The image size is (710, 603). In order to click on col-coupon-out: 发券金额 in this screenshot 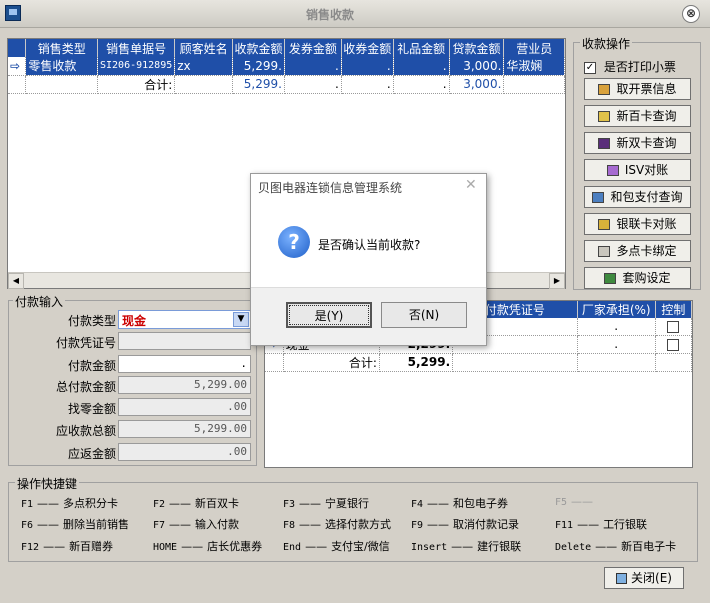, I will do `click(313, 48)`.